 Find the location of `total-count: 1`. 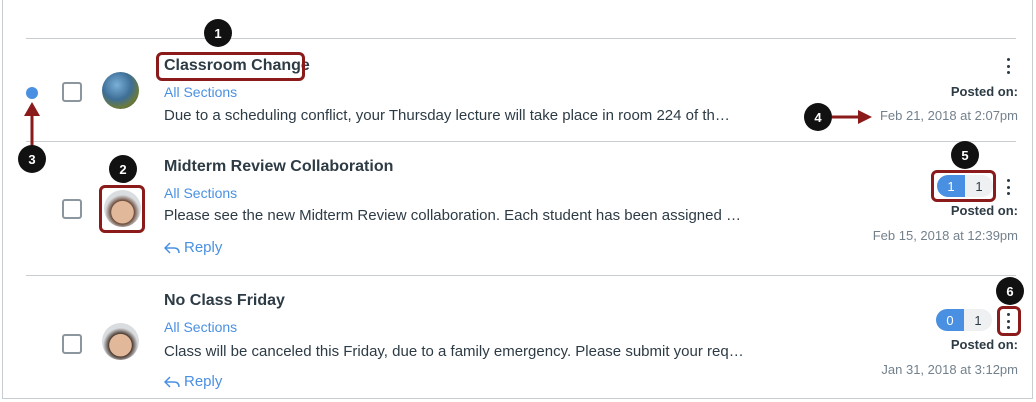

total-count: 1 is located at coordinates (978, 320).